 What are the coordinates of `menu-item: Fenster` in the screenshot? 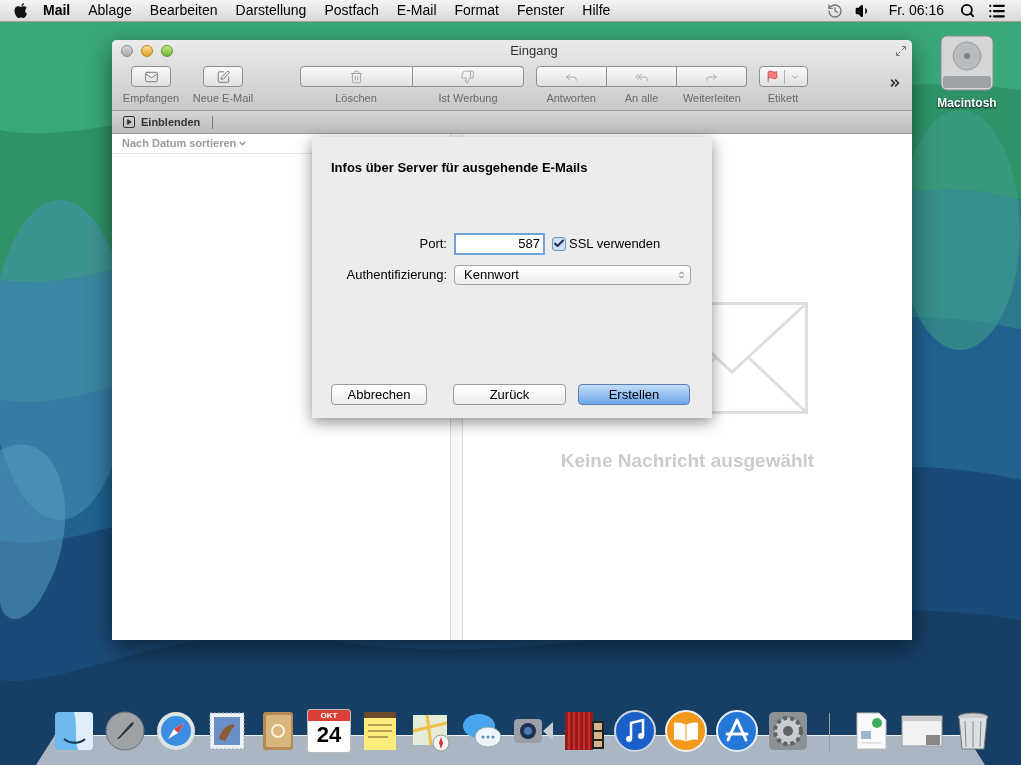 It's located at (540, 10).